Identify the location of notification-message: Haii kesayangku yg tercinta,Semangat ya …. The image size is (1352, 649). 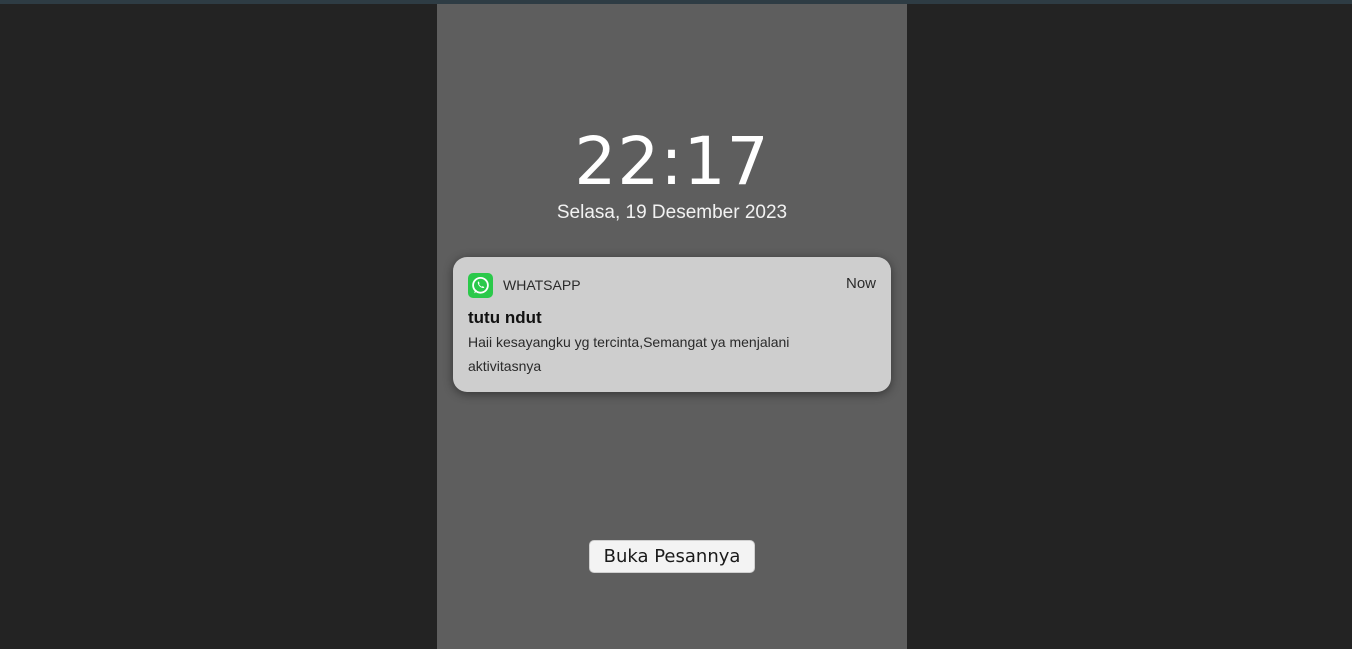
(629, 354).